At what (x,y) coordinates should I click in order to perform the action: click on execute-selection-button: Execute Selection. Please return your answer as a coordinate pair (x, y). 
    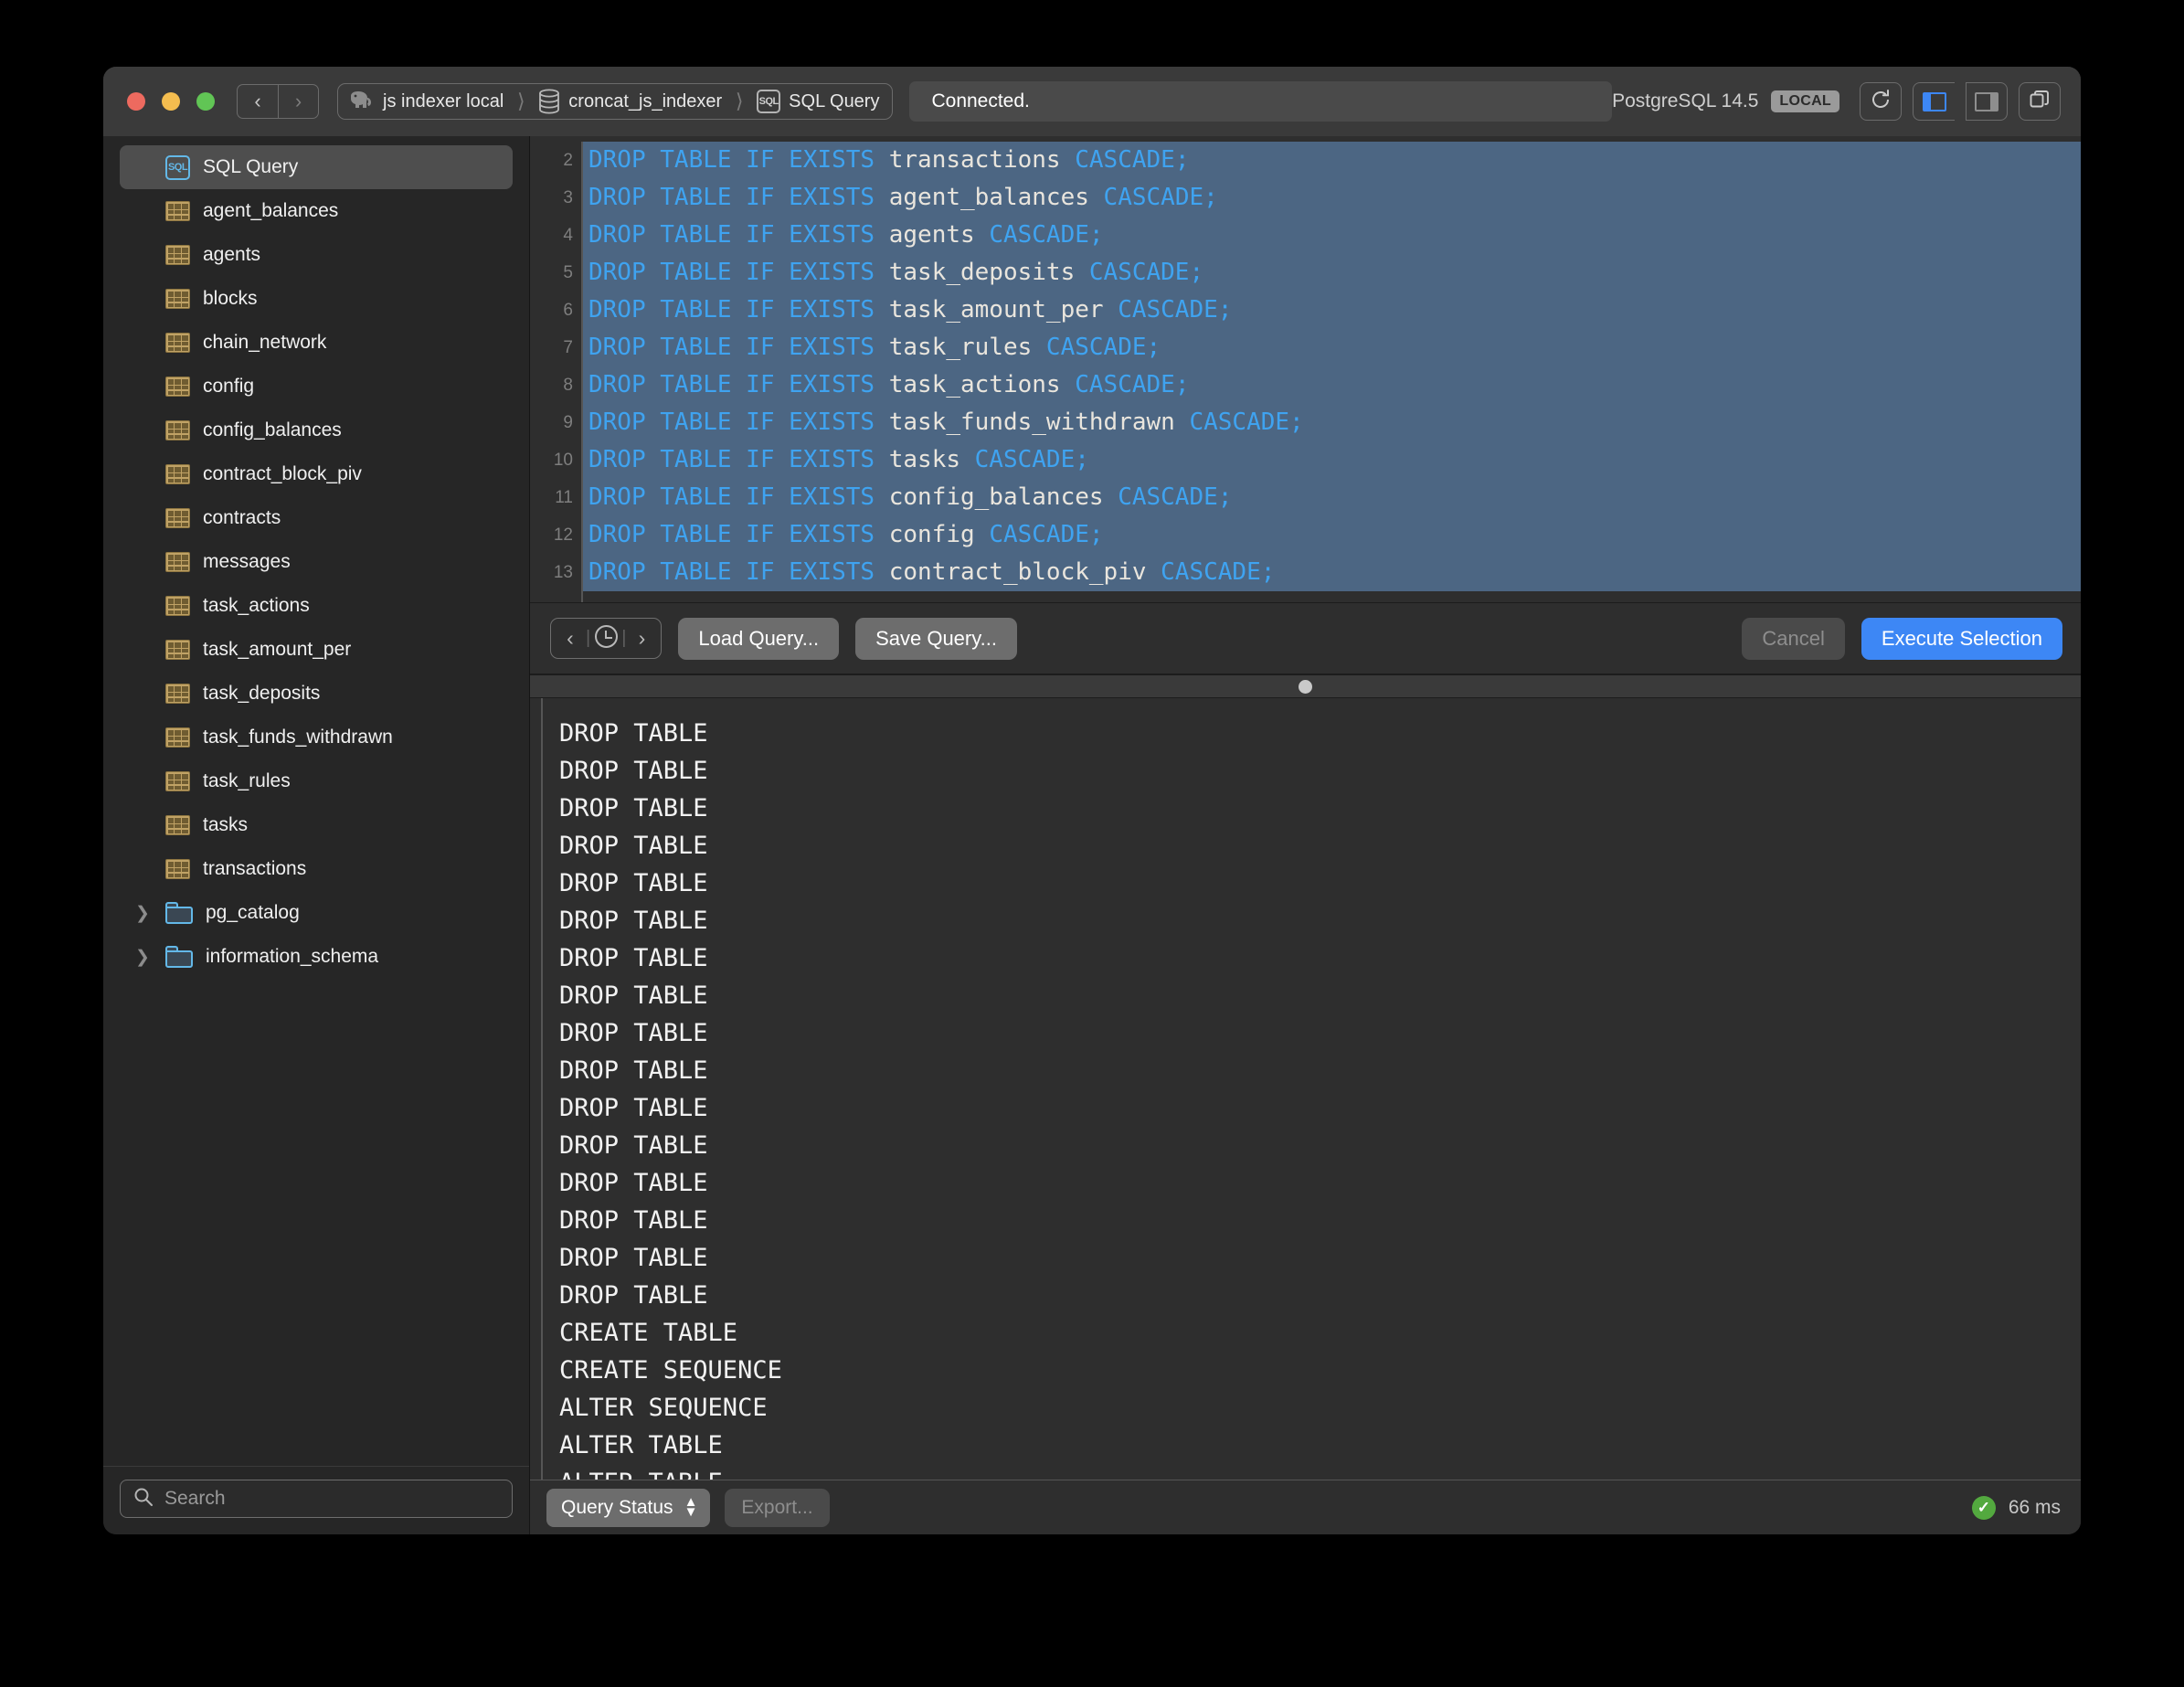
    Looking at the image, I should click on (1962, 639).